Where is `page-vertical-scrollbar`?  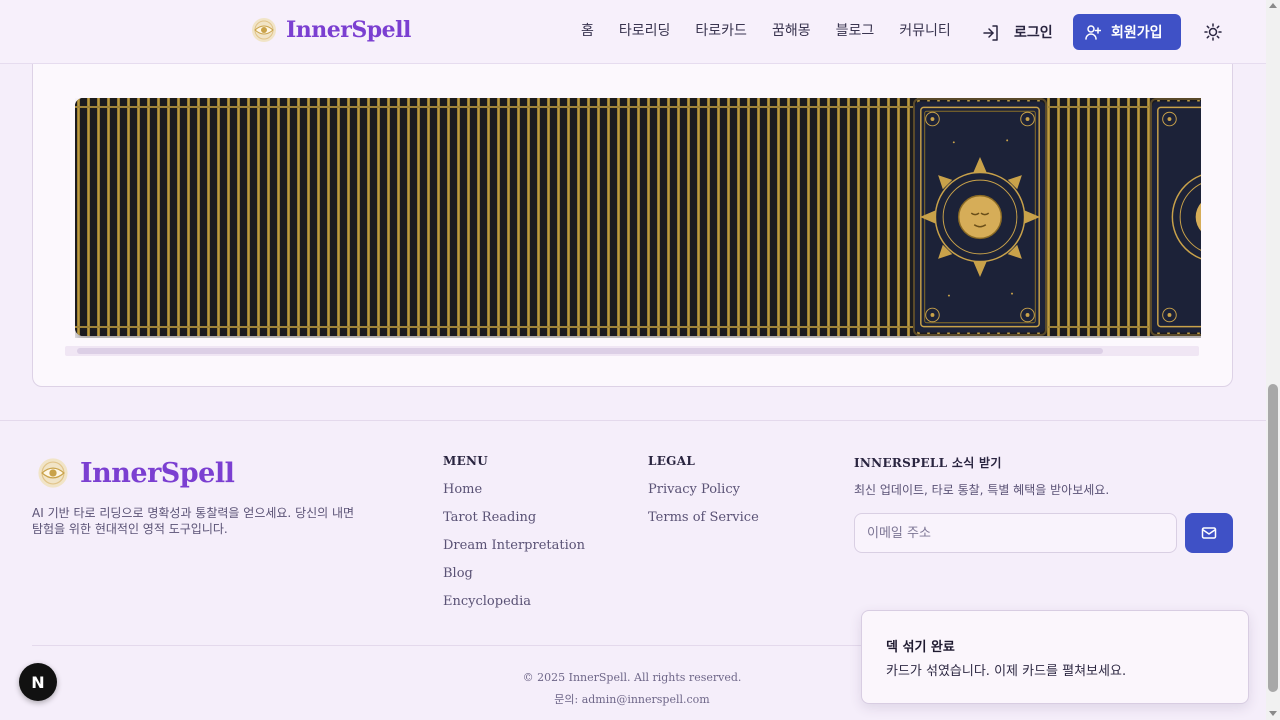
page-vertical-scrollbar is located at coordinates (1273, 360).